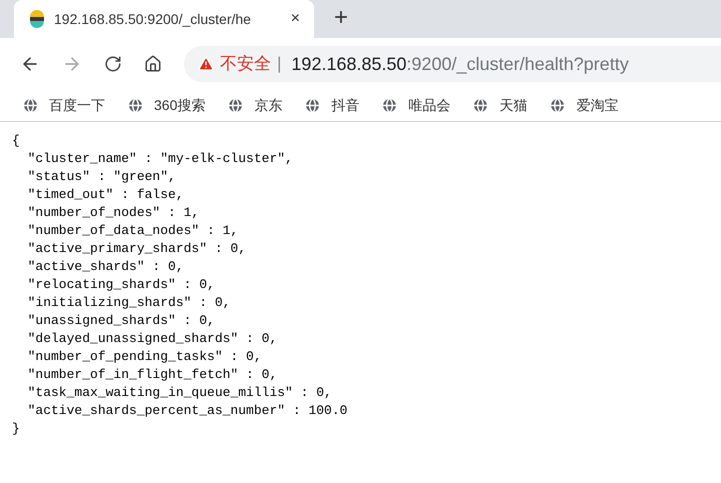 Image resolution: width=721 pixels, height=483 pixels. Describe the element at coordinates (63, 105) in the screenshot. I see `bookmark: 百度一下` at that location.